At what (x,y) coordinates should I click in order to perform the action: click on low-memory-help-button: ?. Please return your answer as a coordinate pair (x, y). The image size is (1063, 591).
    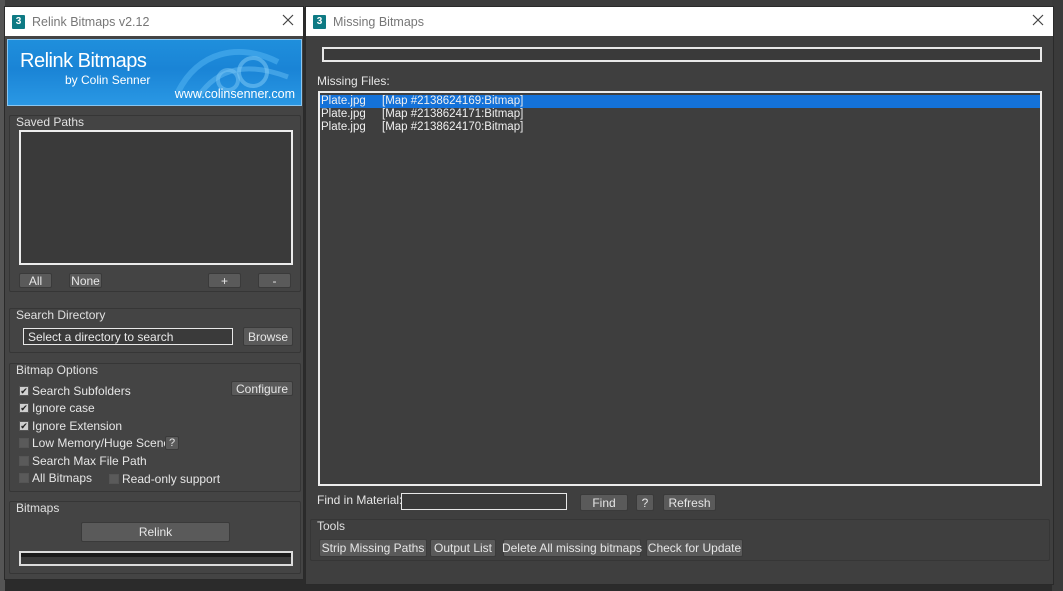
    Looking at the image, I should click on (172, 443).